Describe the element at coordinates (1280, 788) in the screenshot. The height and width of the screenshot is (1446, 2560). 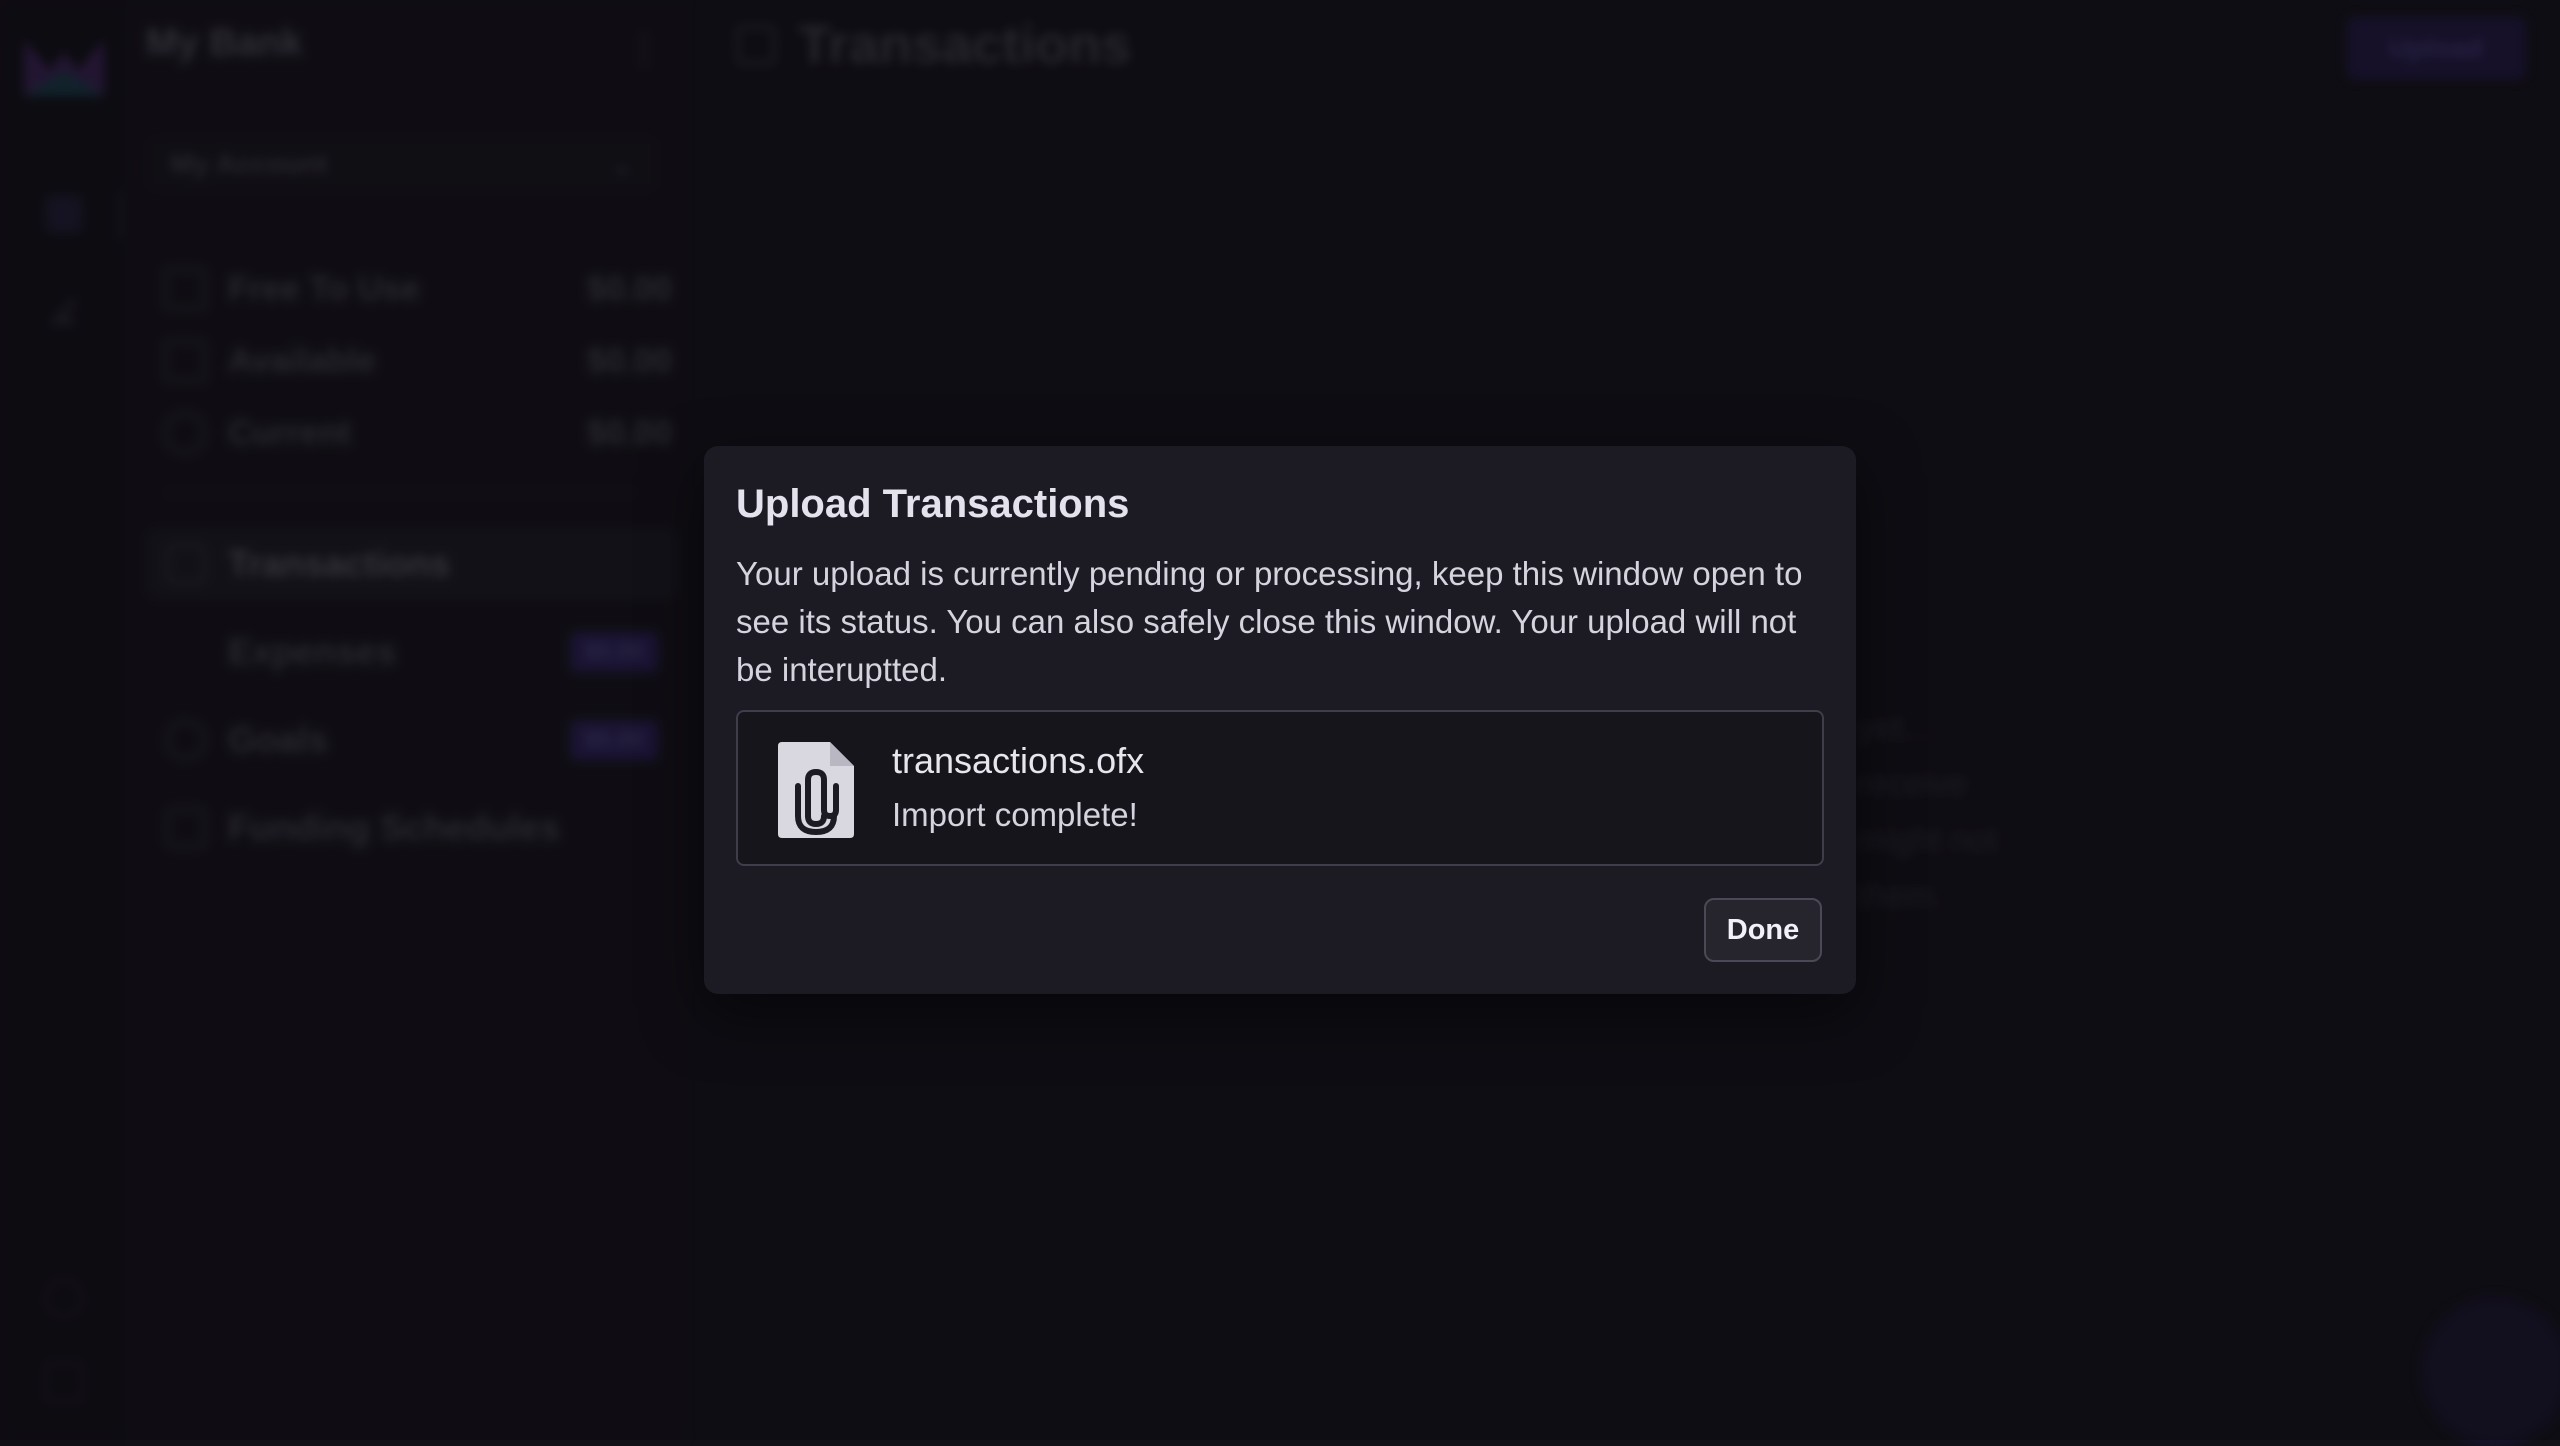
I see `uploaded-file-card: transactions.ofx Import complete!` at that location.